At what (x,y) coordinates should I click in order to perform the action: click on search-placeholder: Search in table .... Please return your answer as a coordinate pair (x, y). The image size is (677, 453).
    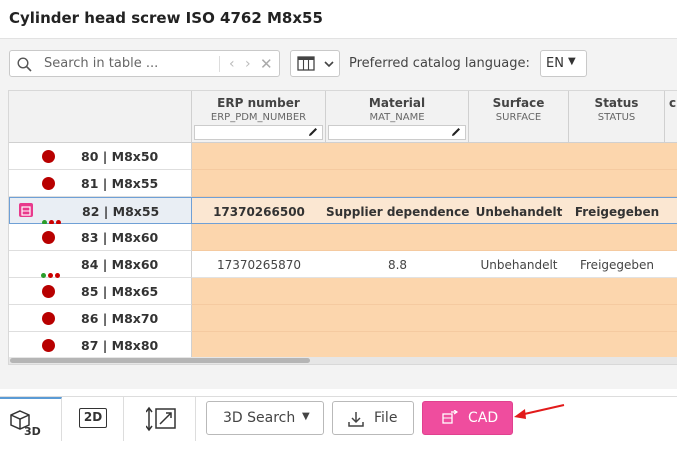
    Looking at the image, I should click on (101, 63).